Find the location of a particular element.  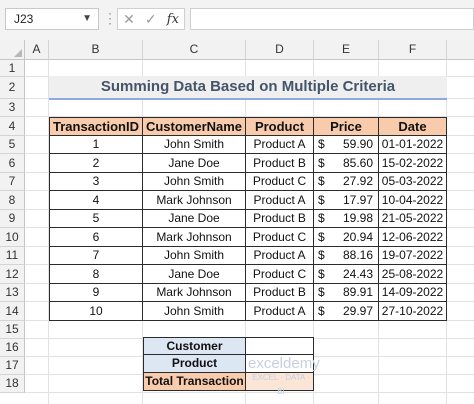

table-cell-date: 25-08-2022 is located at coordinates (413, 274).